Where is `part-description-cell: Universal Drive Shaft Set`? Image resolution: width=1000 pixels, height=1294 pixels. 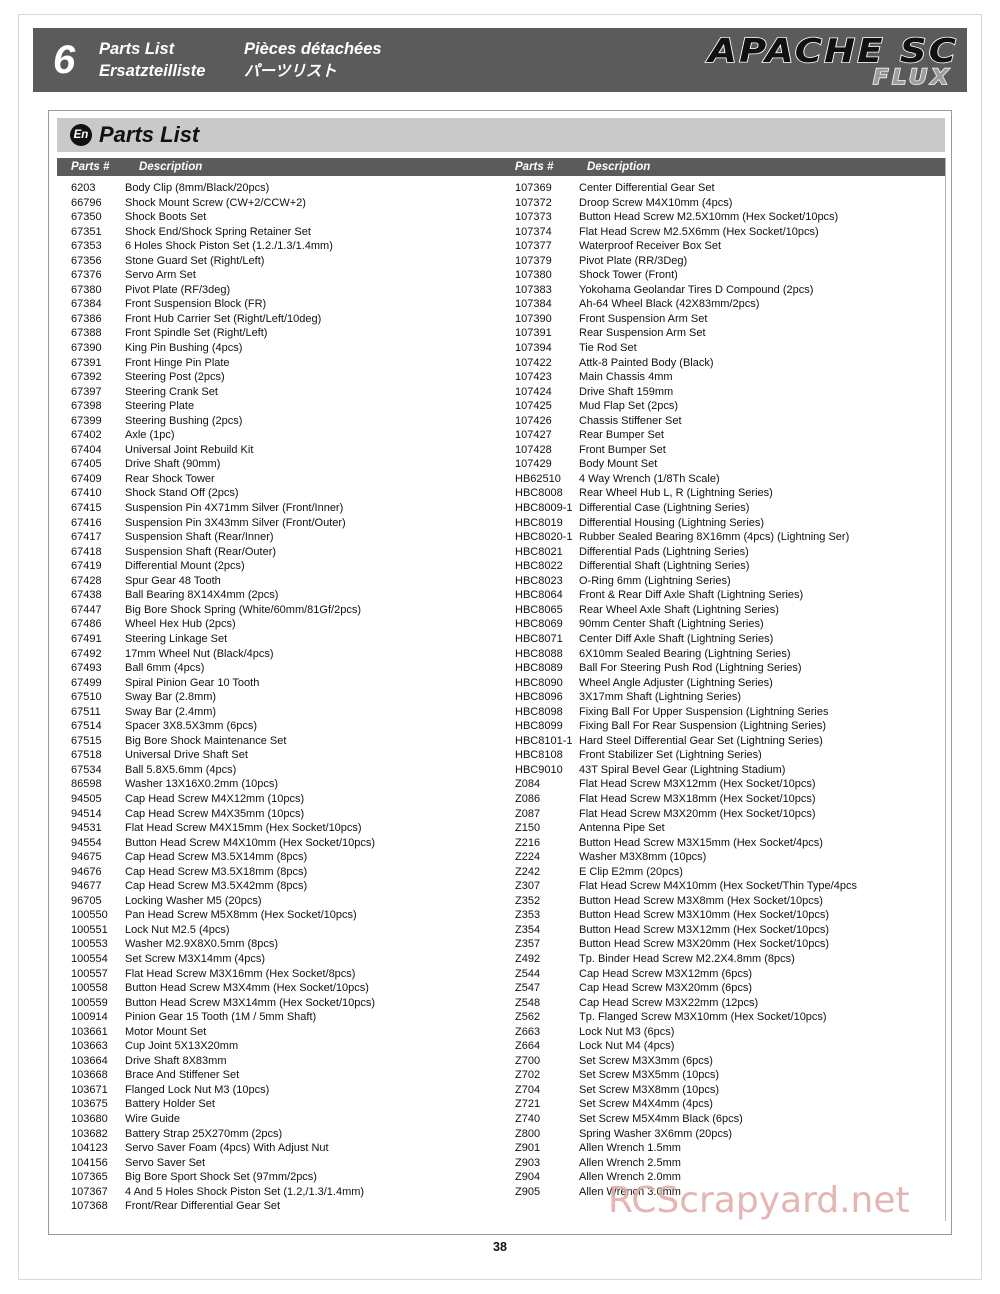 part-description-cell: Universal Drive Shaft Set is located at coordinates (186, 755).